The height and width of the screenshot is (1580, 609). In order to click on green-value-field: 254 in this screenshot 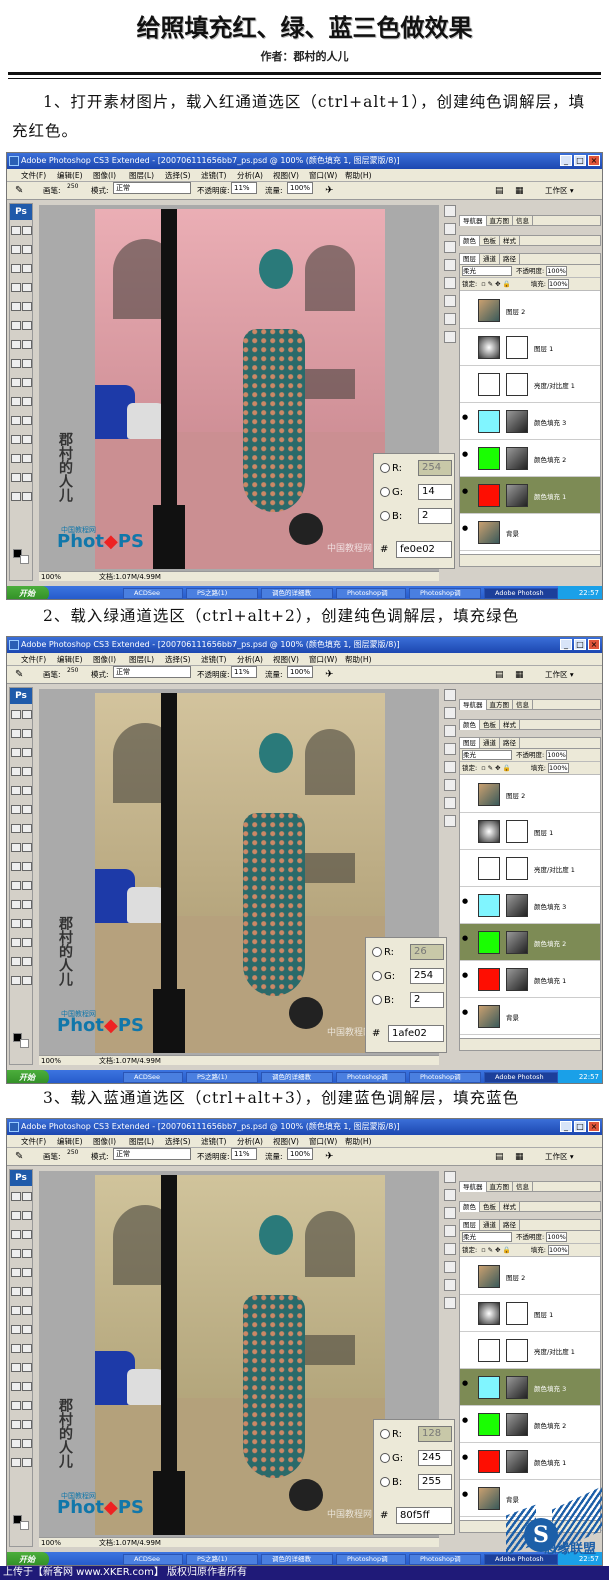, I will do `click(427, 976)`.